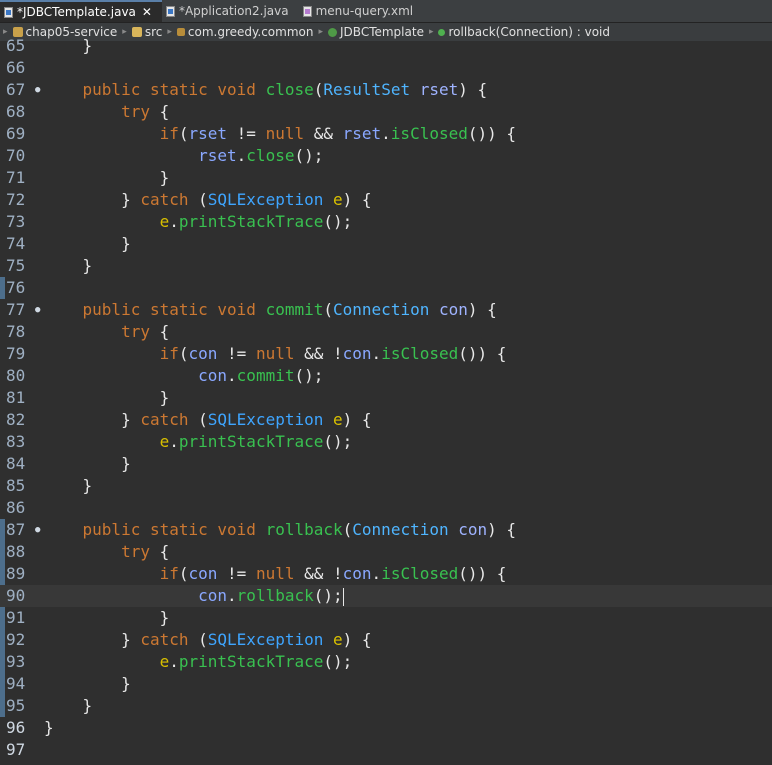 Image resolution: width=772 pixels, height=765 pixels. Describe the element at coordinates (246, 133) in the screenshot. I see `code-token: !=` at that location.